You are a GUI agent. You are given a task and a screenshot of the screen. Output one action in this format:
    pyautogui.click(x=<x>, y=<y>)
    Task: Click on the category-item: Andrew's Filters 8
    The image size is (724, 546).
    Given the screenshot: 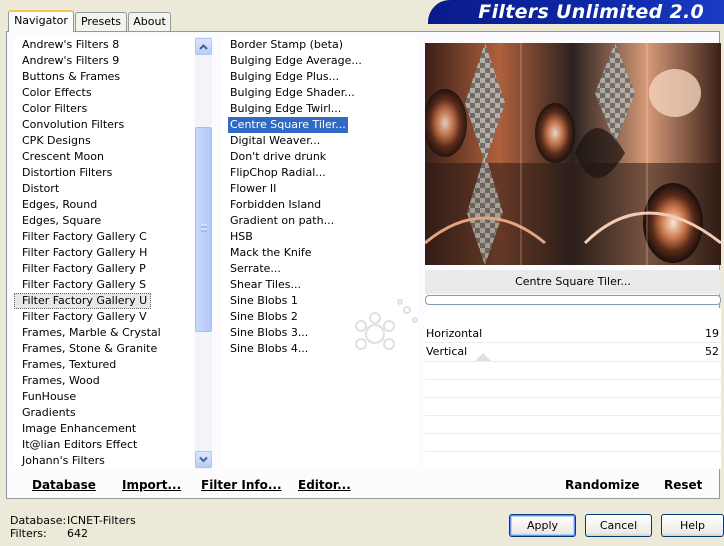 What is the action you would take?
    pyautogui.click(x=104, y=45)
    